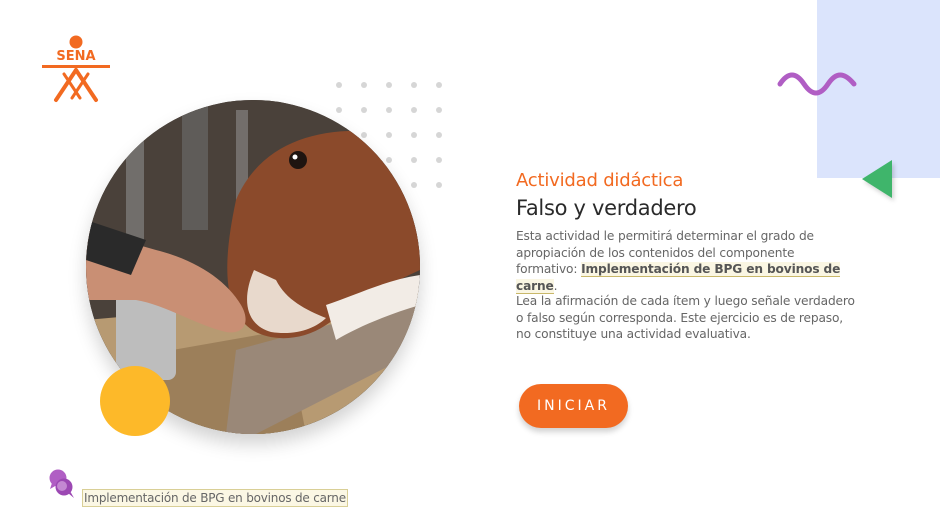  What do you see at coordinates (75, 56) in the screenshot?
I see `logo-text: SENA` at bounding box center [75, 56].